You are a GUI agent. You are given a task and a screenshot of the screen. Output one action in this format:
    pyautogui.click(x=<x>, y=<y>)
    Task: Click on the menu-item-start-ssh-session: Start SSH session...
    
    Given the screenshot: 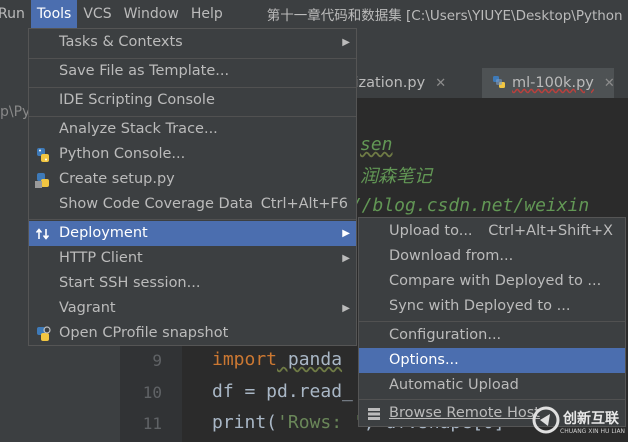 What is the action you would take?
    pyautogui.click(x=192, y=283)
    